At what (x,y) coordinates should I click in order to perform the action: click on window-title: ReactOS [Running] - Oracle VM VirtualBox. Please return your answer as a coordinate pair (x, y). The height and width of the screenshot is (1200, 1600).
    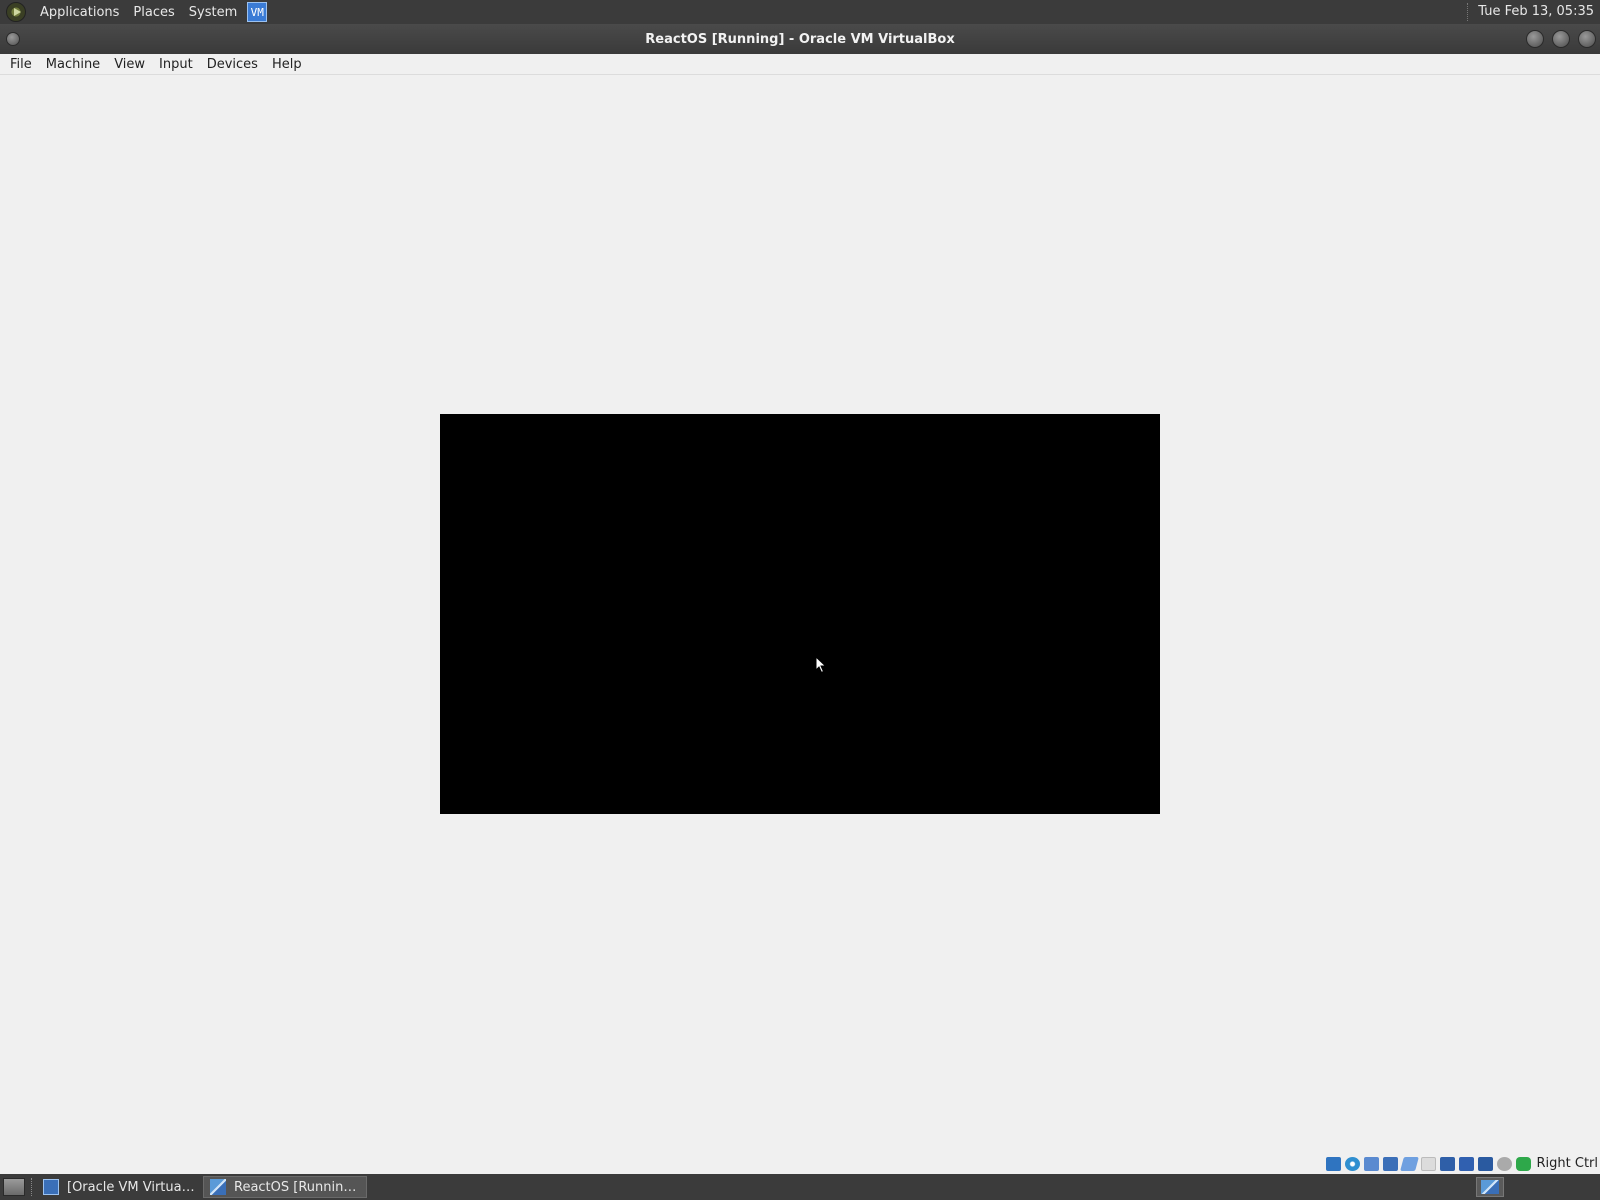
    Looking at the image, I should click on (800, 39).